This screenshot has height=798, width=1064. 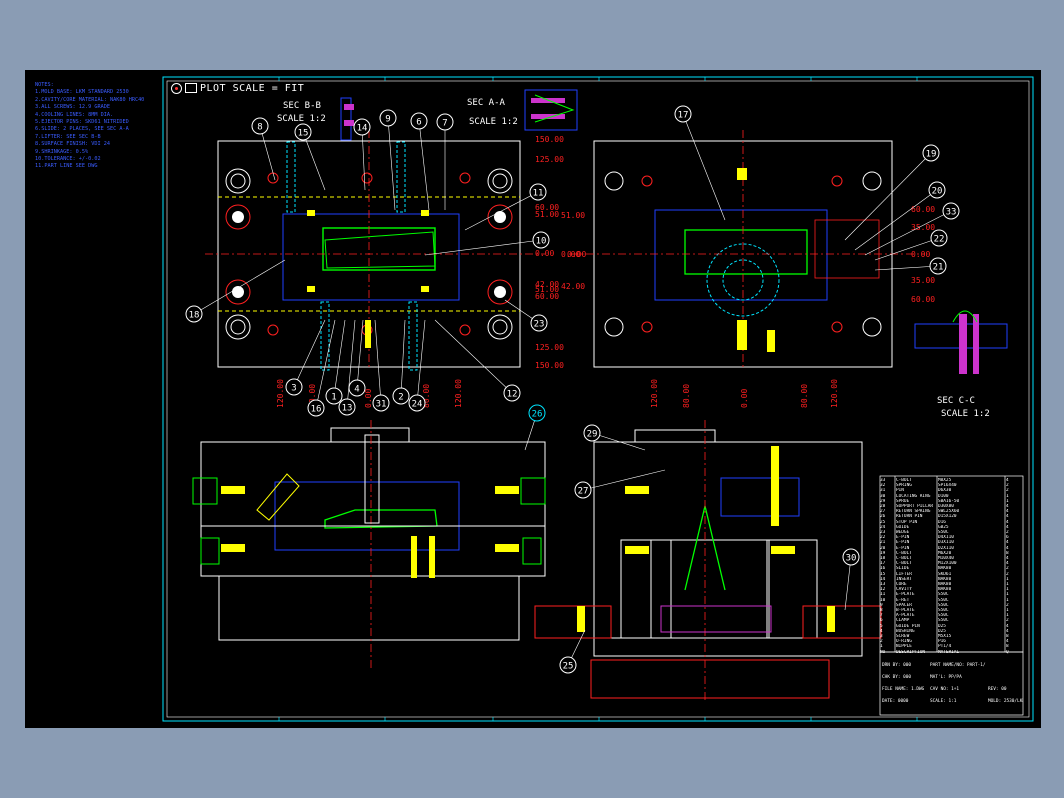 I want to click on balloon-number: 16, so click(x=316, y=410).